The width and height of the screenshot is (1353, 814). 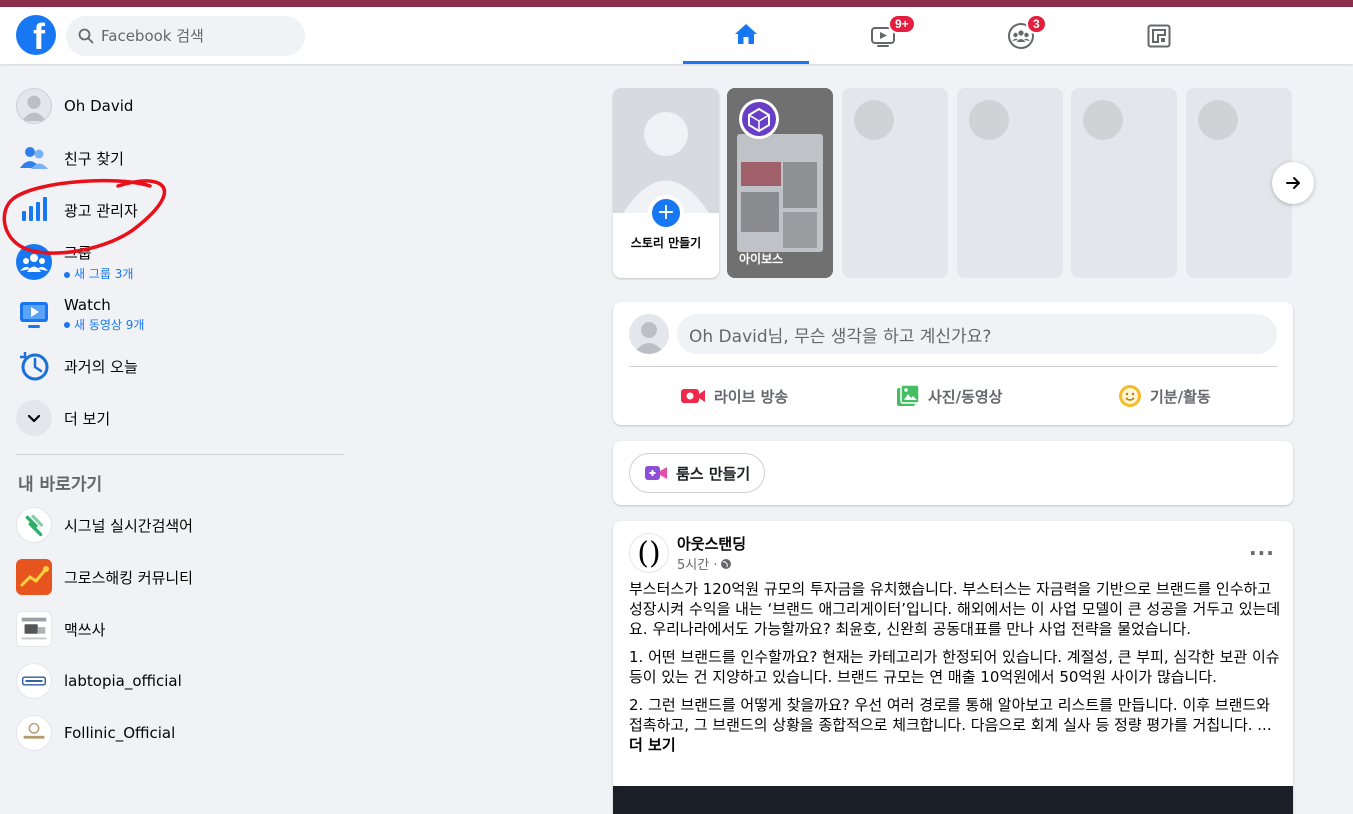 What do you see at coordinates (949, 396) in the screenshot?
I see `photo-video-button: 사진/동영상` at bounding box center [949, 396].